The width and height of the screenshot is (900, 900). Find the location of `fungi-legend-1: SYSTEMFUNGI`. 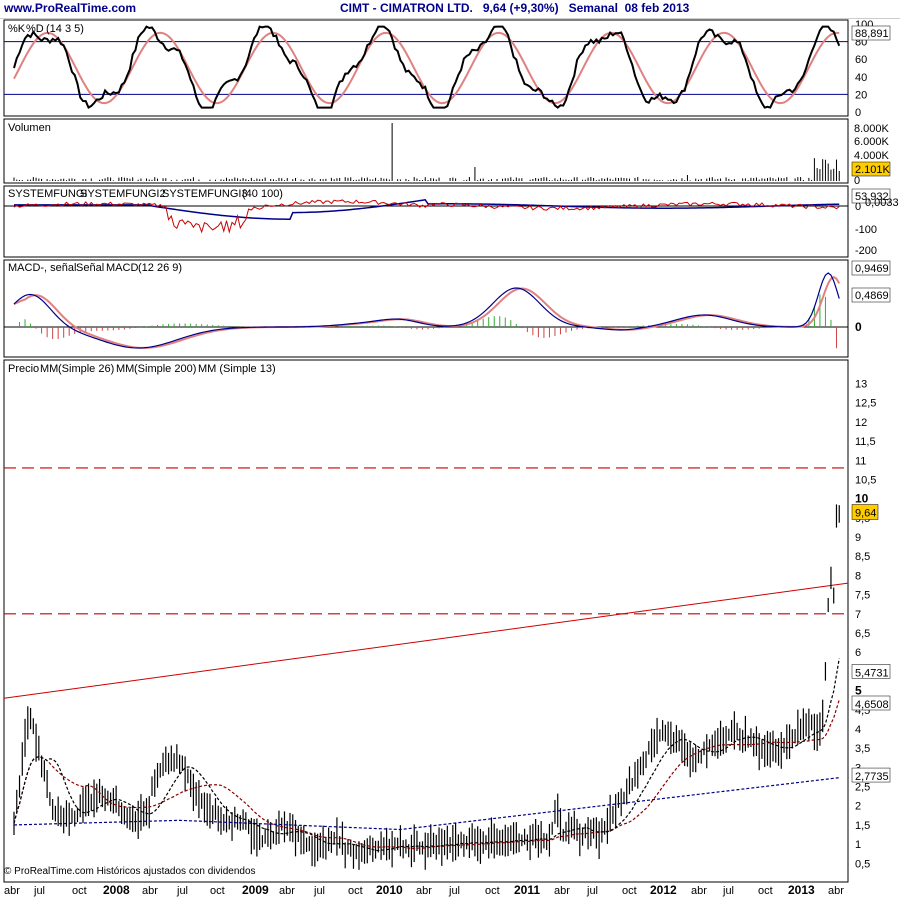

fungi-legend-1: SYSTEMFUNGI is located at coordinates (47, 194).